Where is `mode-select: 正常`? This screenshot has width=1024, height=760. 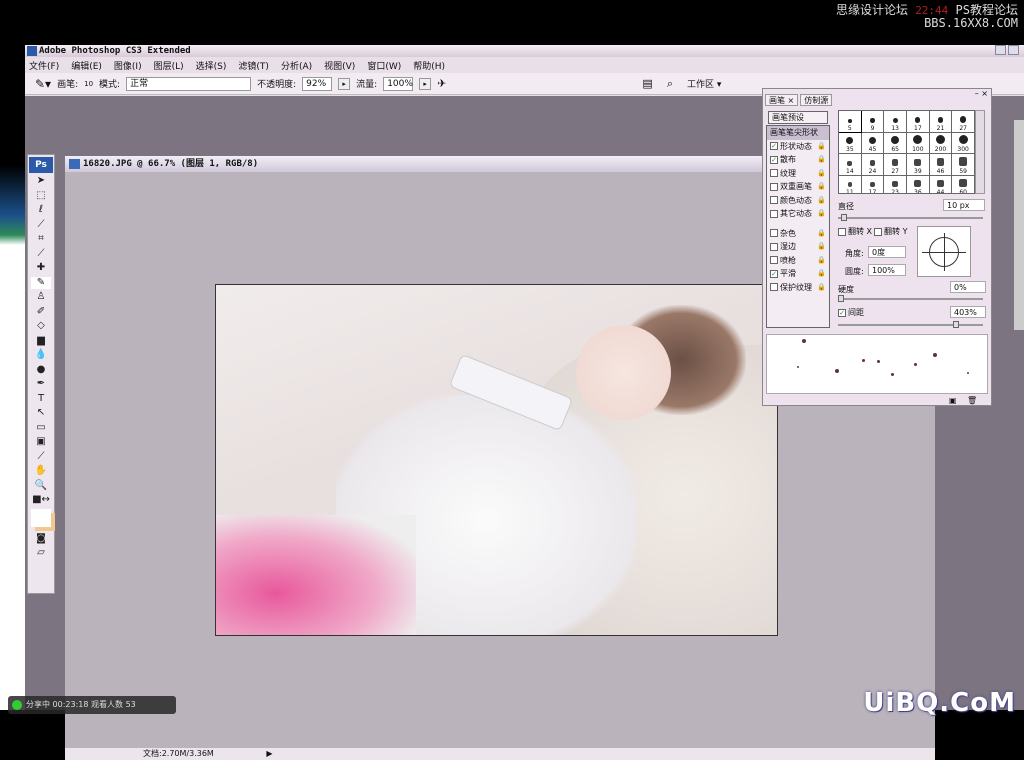 mode-select: 正常 is located at coordinates (189, 83).